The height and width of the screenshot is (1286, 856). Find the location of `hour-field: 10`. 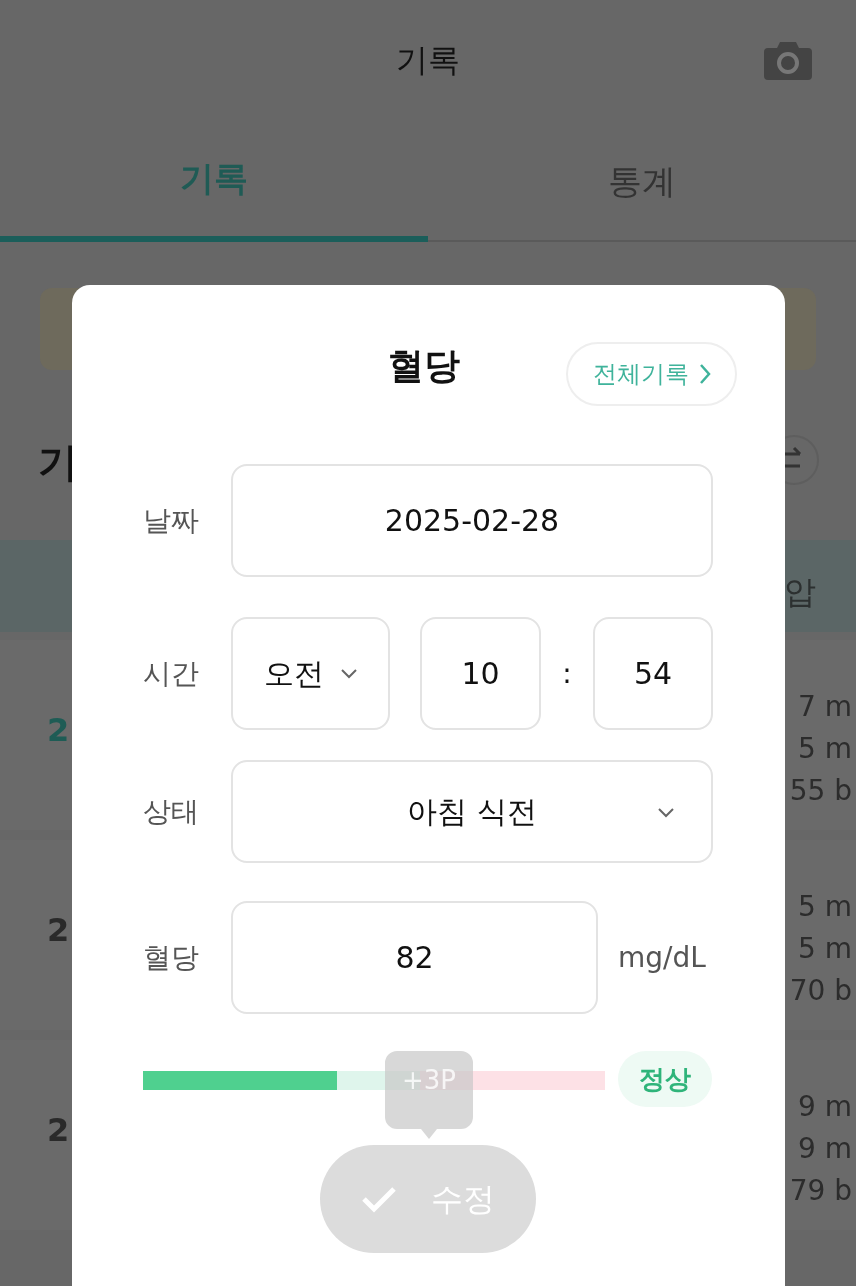

hour-field: 10 is located at coordinates (480, 673).